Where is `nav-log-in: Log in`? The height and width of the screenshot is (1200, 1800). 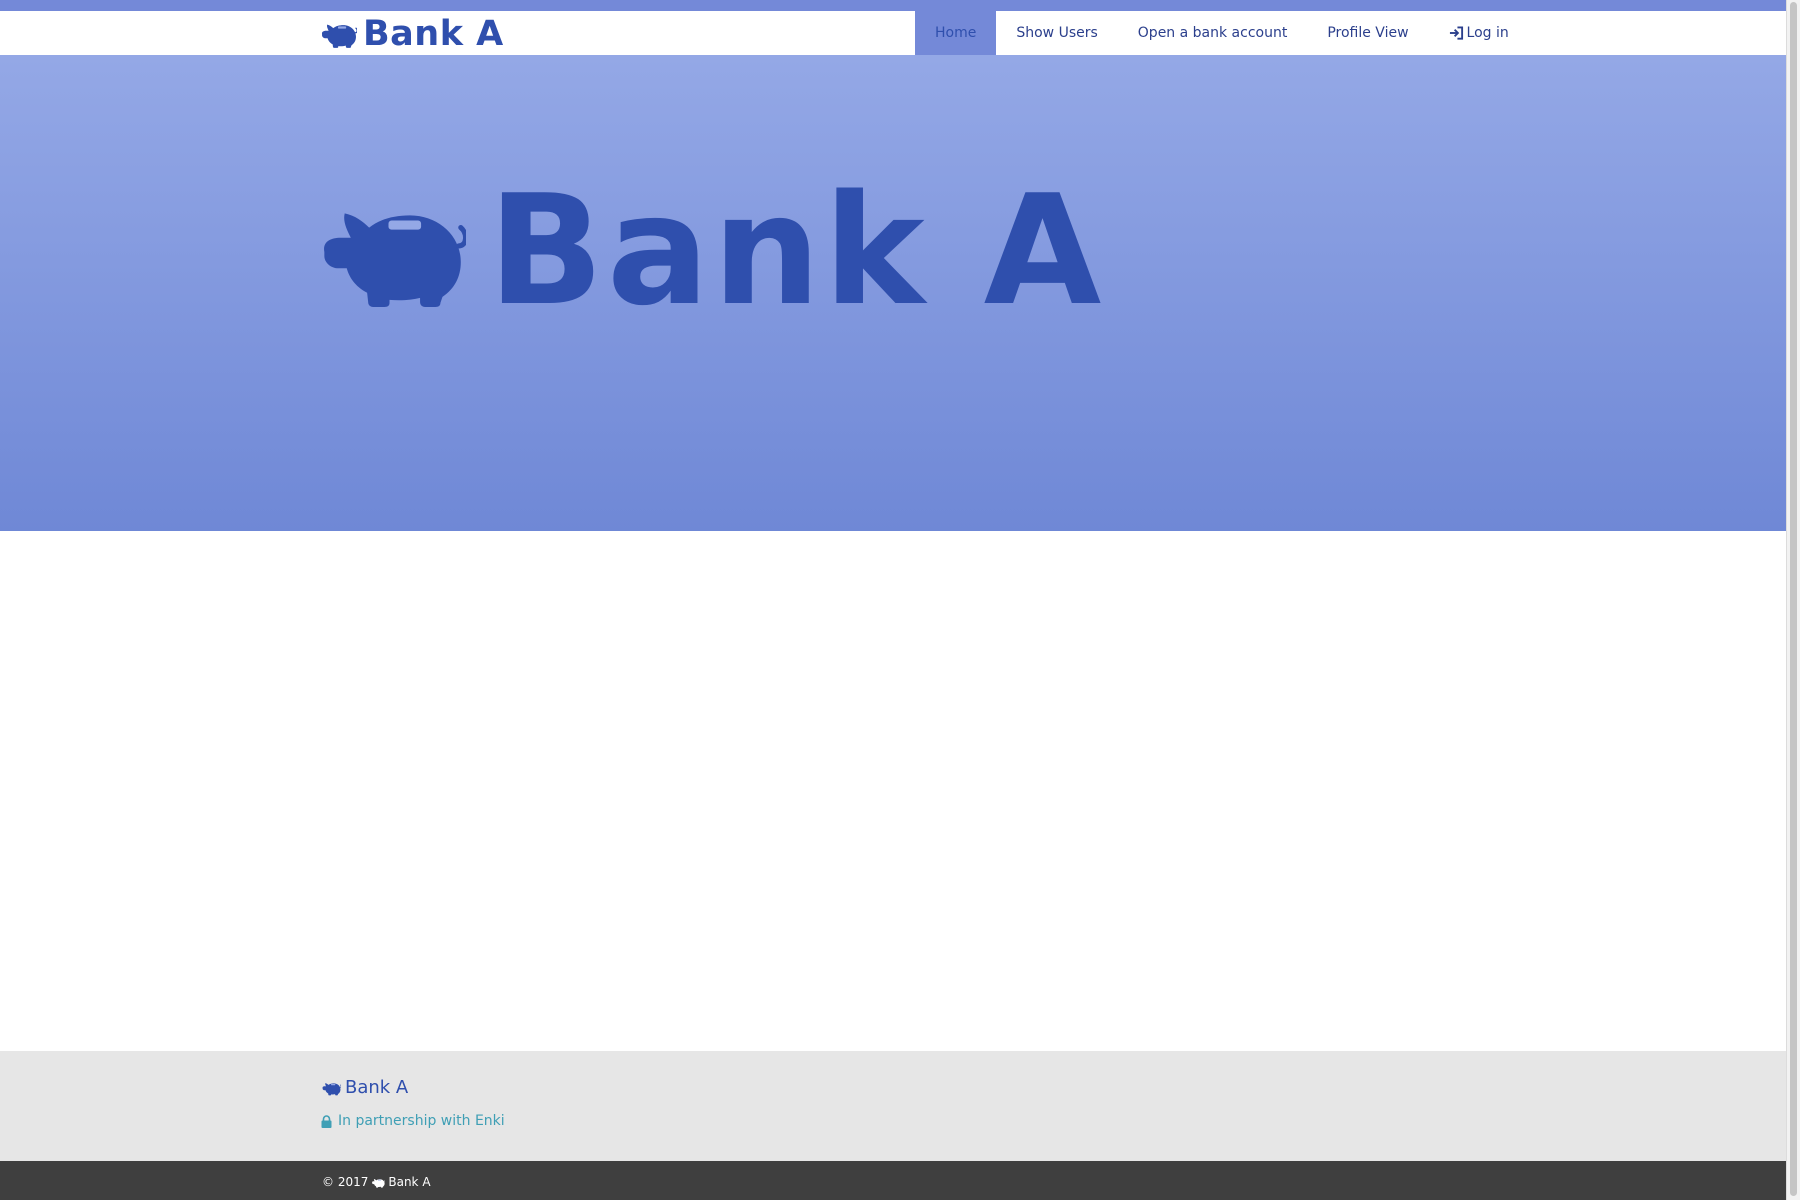 nav-log-in: Log in is located at coordinates (1479, 33).